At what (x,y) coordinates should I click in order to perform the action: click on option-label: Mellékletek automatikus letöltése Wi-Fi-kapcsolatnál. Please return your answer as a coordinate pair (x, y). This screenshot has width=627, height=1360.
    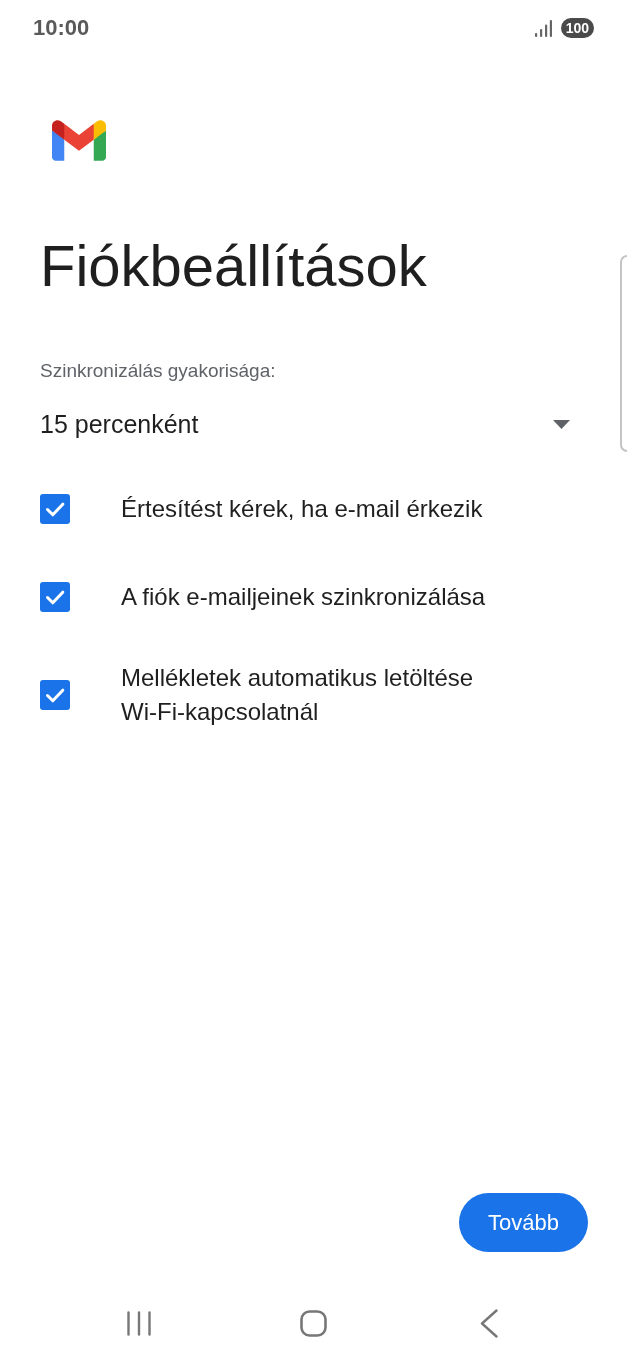
    Looking at the image, I should click on (298, 695).